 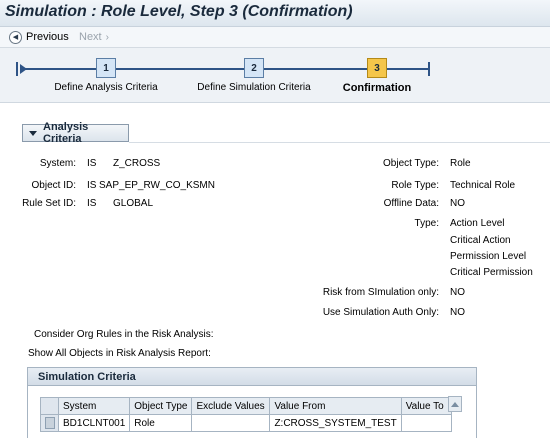 I want to click on table-scroll-up-button, so click(x=455, y=404).